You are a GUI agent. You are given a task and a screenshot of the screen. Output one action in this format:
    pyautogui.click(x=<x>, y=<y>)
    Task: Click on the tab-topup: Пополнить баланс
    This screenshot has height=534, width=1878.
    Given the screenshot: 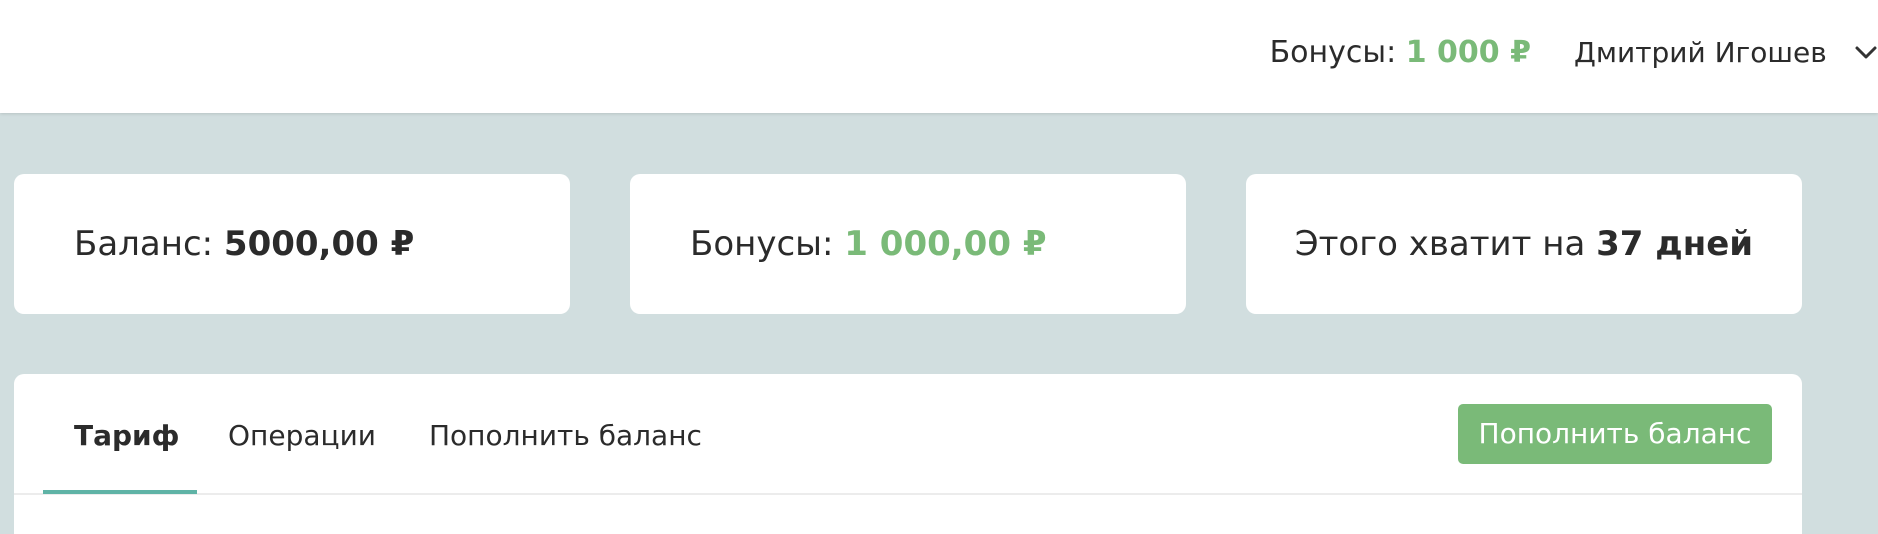 What is the action you would take?
    pyautogui.click(x=565, y=454)
    